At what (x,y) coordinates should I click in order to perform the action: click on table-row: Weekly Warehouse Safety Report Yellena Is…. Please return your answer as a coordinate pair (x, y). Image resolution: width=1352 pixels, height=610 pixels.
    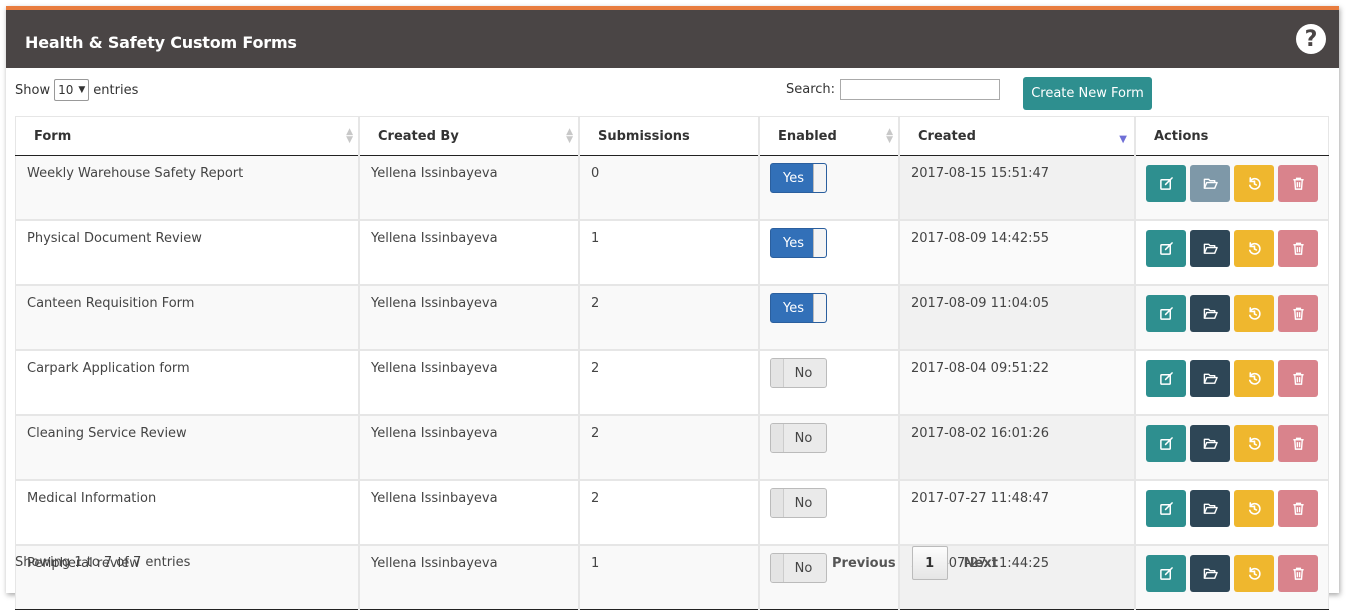
    Looking at the image, I should click on (672, 188).